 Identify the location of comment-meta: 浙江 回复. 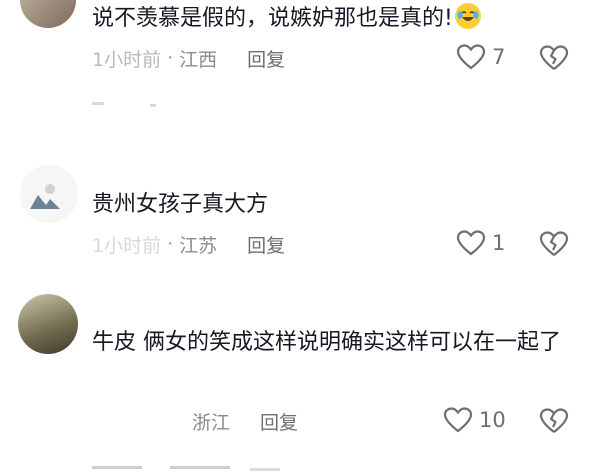
(195, 421).